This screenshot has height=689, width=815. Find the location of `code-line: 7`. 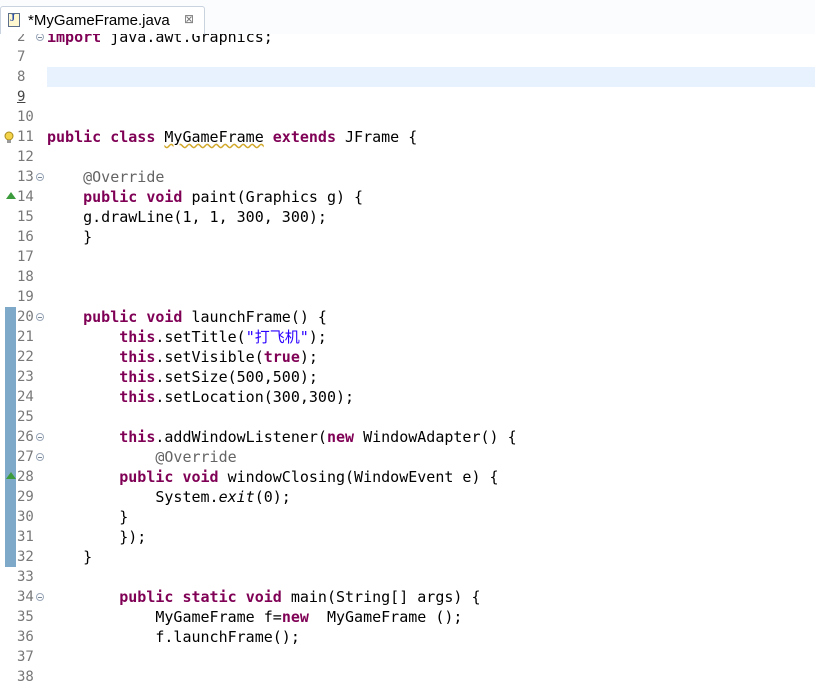

code-line: 7 is located at coordinates (407, 57).